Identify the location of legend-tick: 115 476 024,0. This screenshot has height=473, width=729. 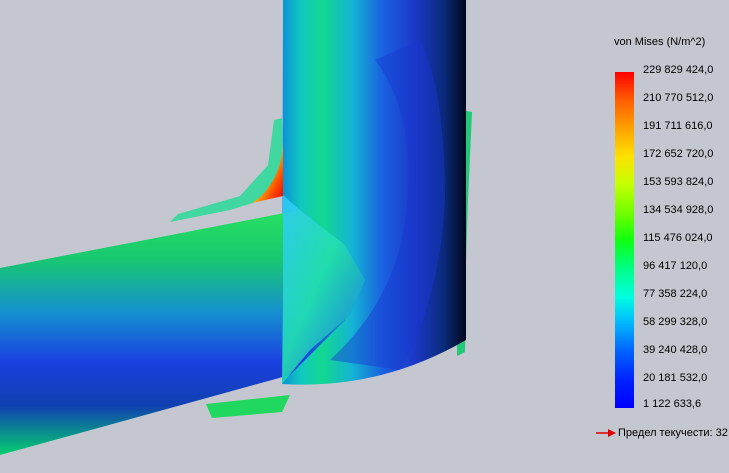
(678, 238).